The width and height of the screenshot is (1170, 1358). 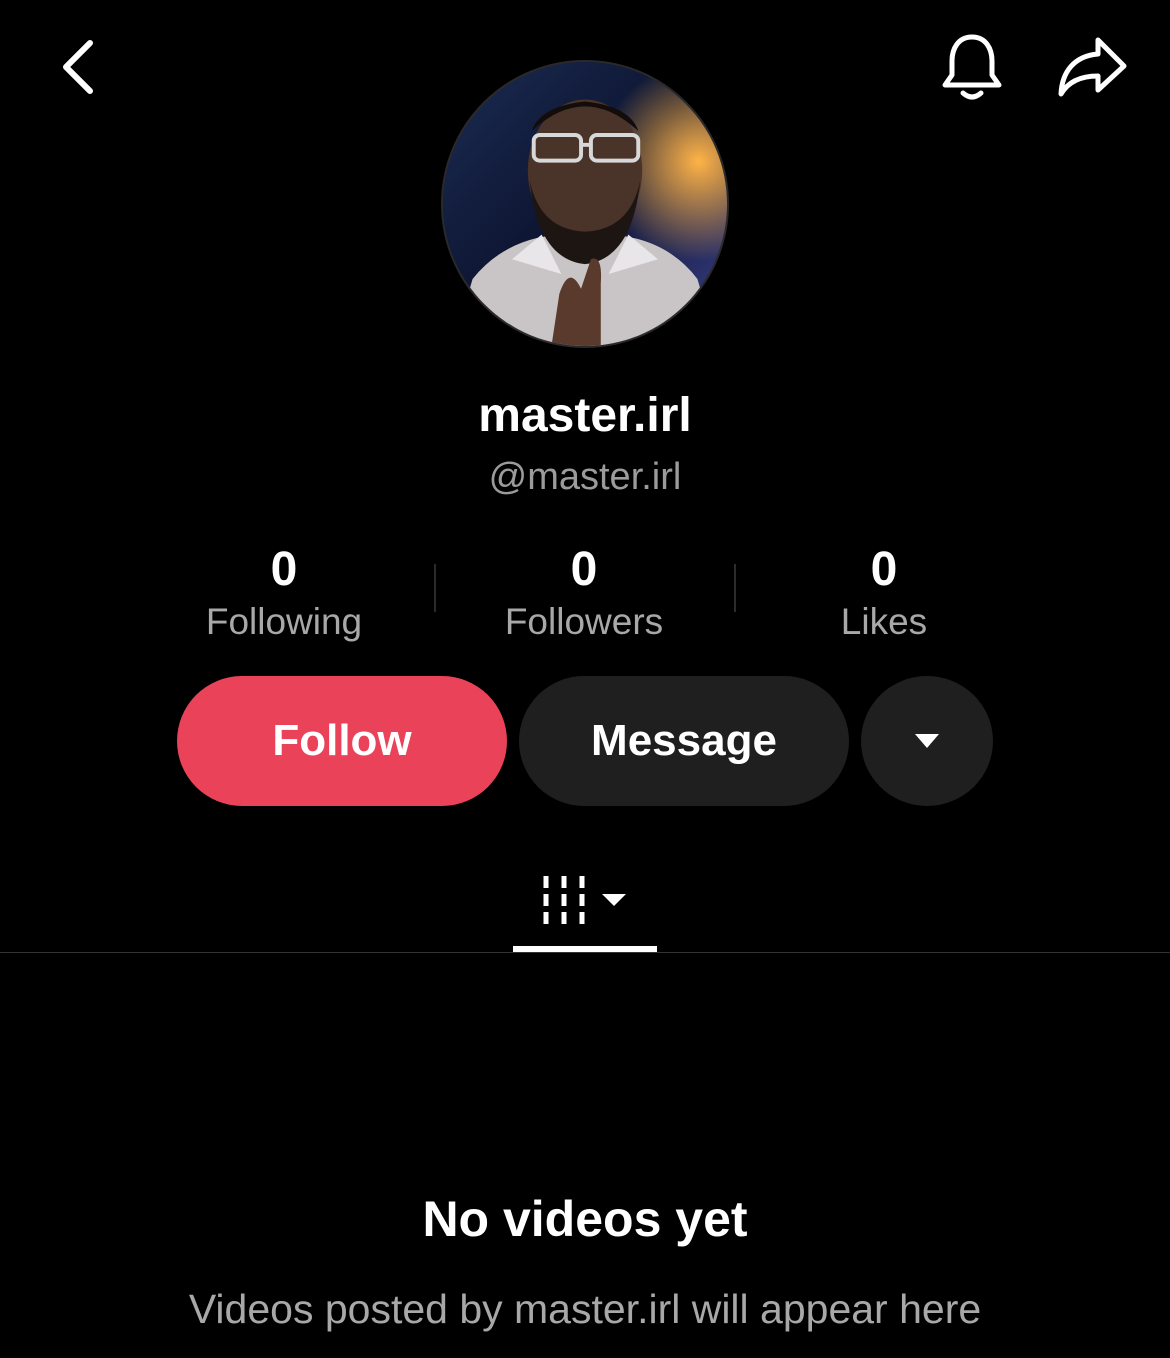 I want to click on username-handle: @master.irl, so click(x=585, y=477).